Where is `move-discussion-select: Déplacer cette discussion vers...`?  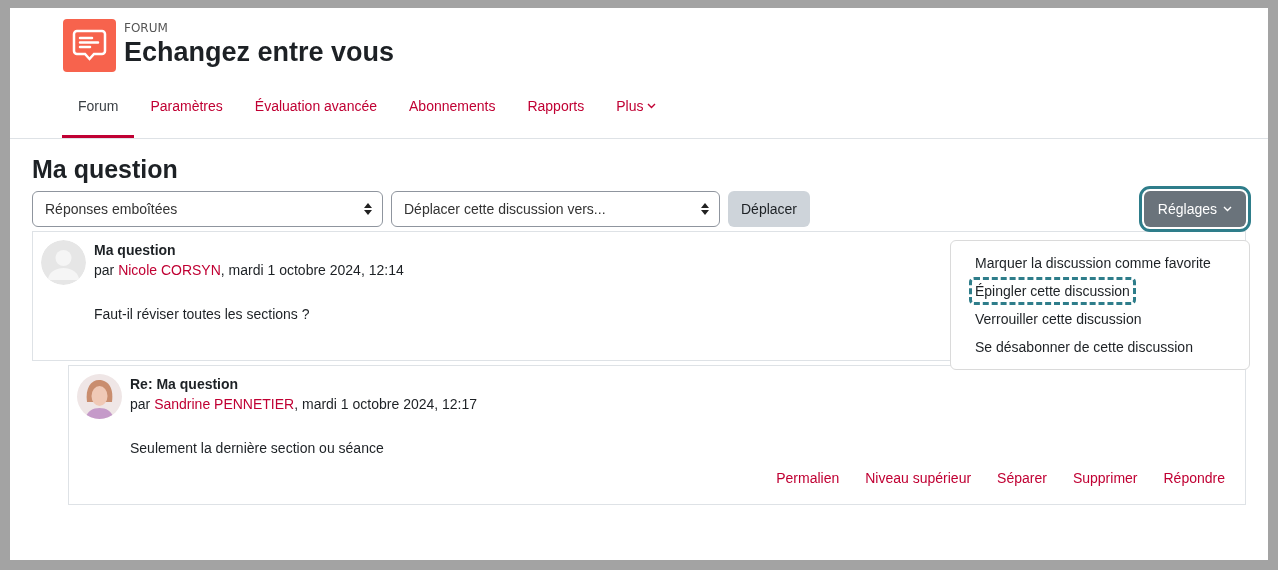
move-discussion-select: Déplacer cette discussion vers... is located at coordinates (555, 209).